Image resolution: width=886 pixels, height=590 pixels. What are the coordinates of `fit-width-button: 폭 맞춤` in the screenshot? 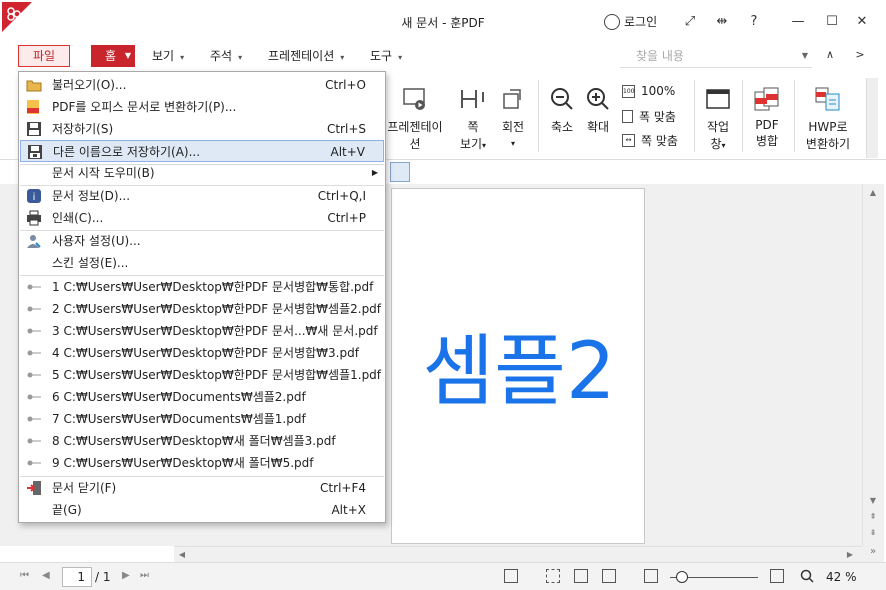 It's located at (649, 116).